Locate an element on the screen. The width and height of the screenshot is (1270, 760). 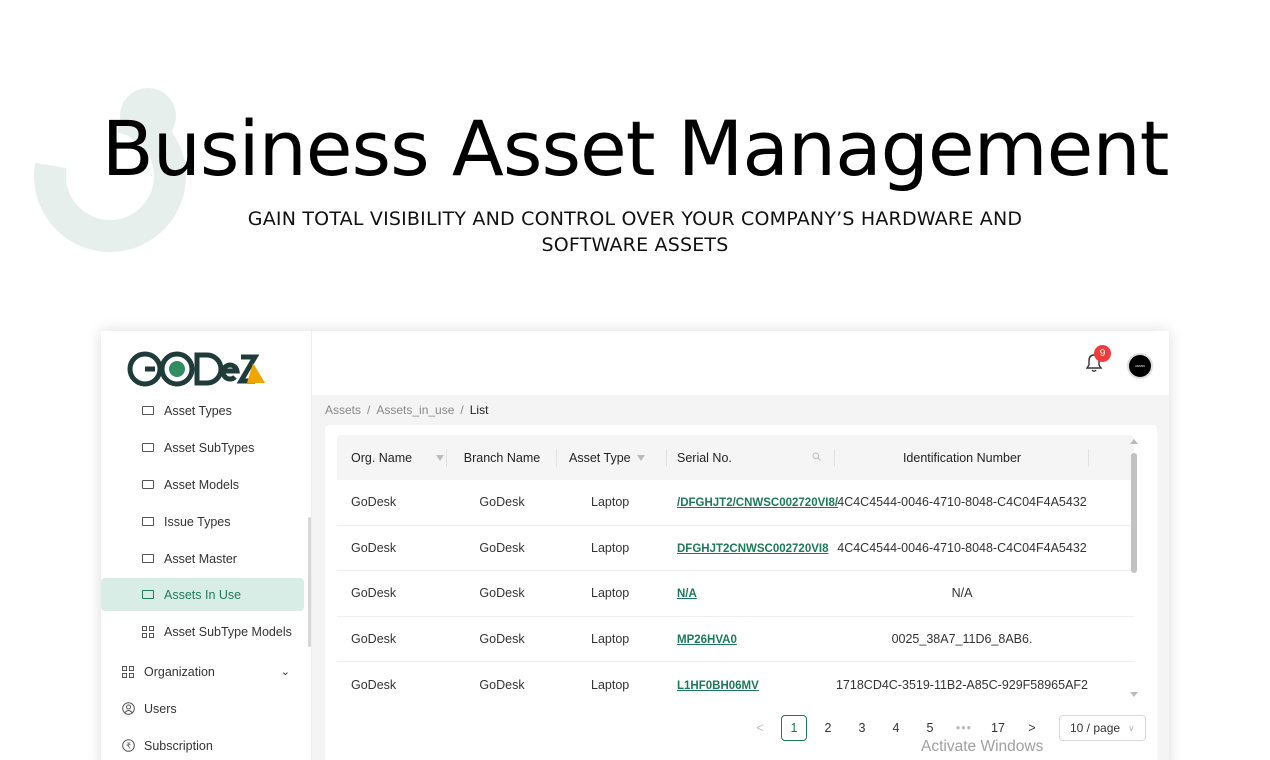
issue-types-icon is located at coordinates (148, 522).